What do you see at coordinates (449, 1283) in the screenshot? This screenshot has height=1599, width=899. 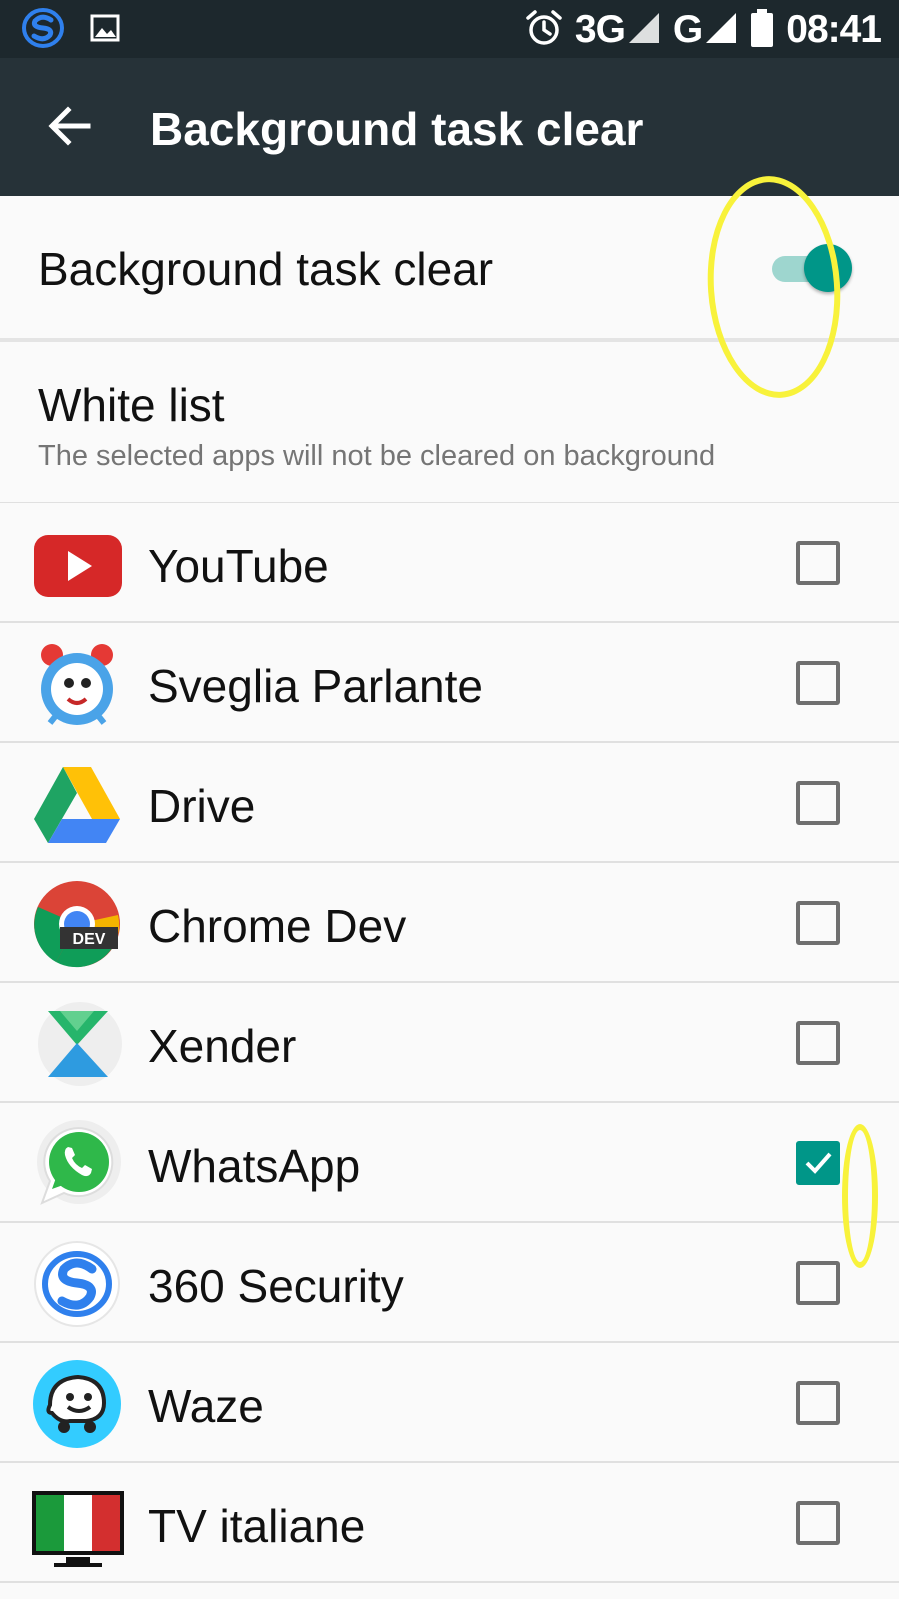 I see `list-item-360-security: 360 Security` at bounding box center [449, 1283].